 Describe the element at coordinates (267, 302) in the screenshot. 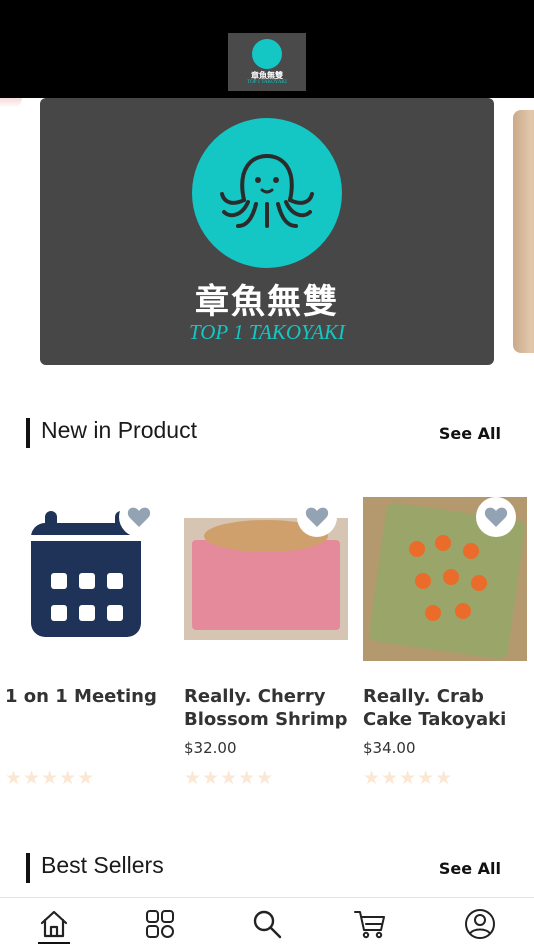

I see `banner-brand-cn: 章魚無雙` at that location.